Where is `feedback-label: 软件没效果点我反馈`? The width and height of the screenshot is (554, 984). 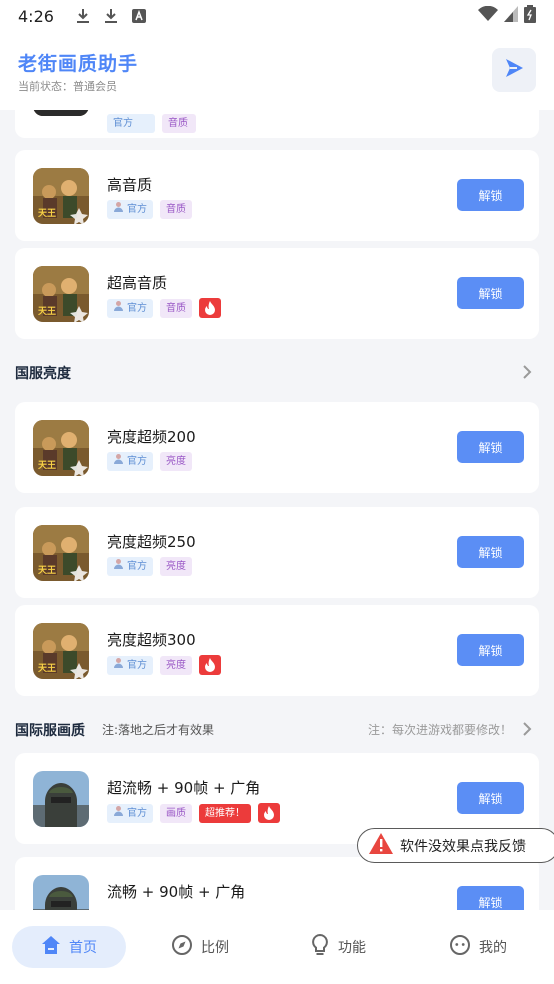 feedback-label: 软件没效果点我反馈 is located at coordinates (463, 846).